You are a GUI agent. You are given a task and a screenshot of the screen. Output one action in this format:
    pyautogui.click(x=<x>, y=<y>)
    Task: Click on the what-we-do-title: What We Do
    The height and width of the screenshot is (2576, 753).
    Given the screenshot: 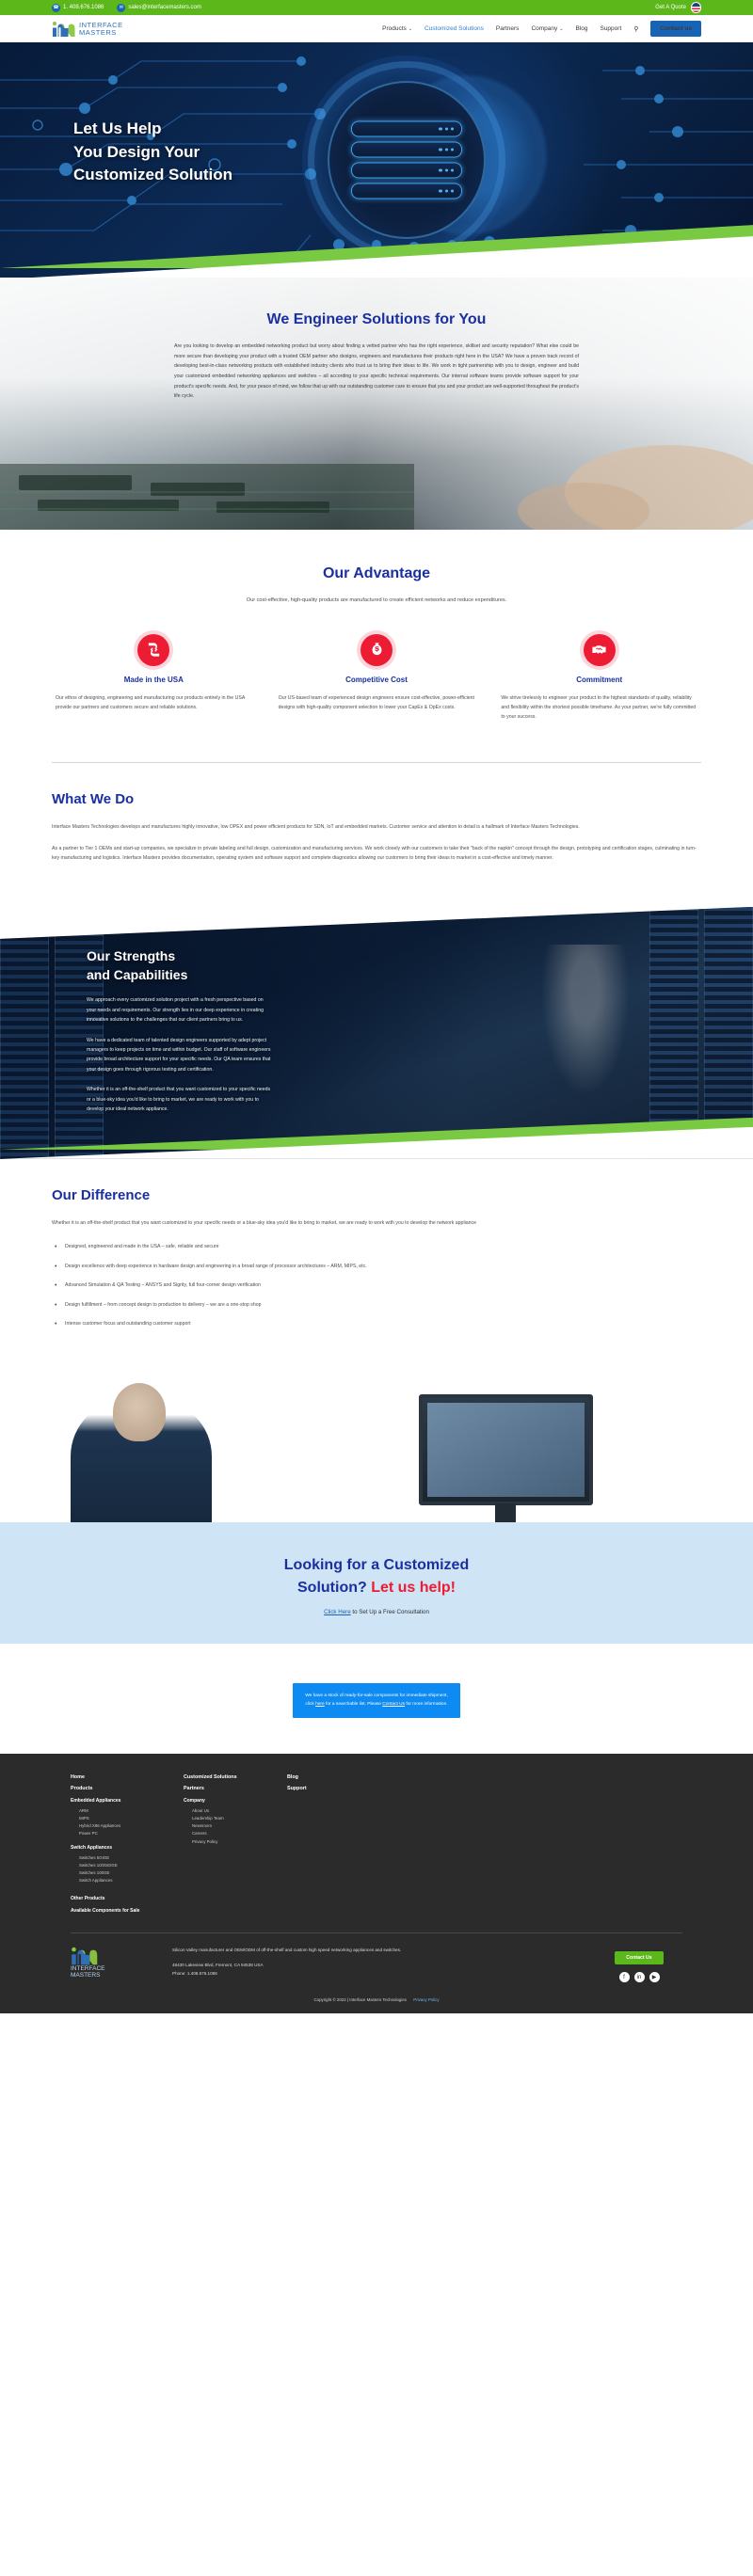 What is the action you would take?
    pyautogui.click(x=93, y=798)
    